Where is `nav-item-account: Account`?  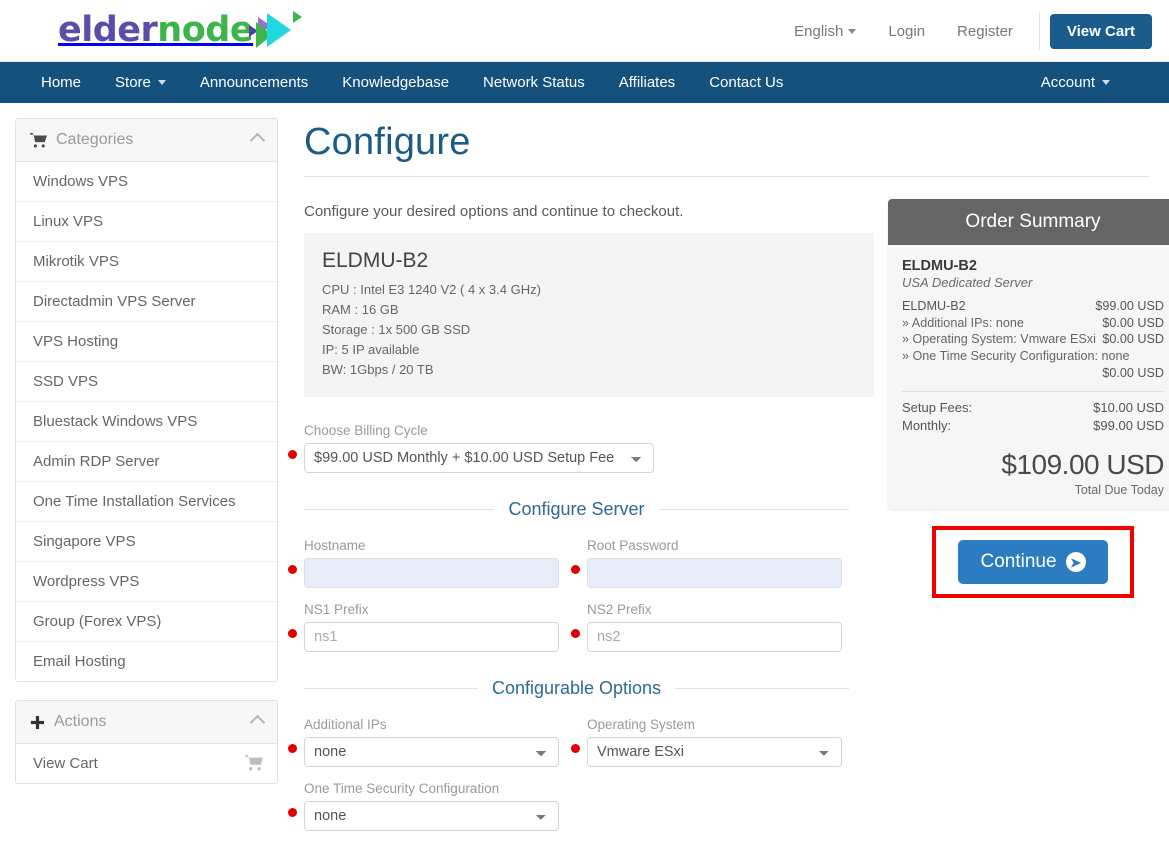 nav-item-account: Account is located at coordinates (1075, 82).